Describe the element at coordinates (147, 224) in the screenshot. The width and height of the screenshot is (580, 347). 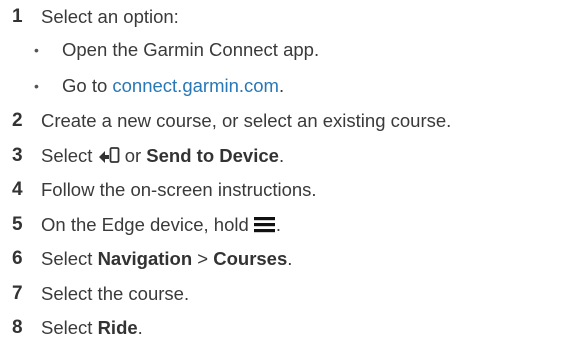
I see `step-text-prefix: On the Edge device, hold` at that location.